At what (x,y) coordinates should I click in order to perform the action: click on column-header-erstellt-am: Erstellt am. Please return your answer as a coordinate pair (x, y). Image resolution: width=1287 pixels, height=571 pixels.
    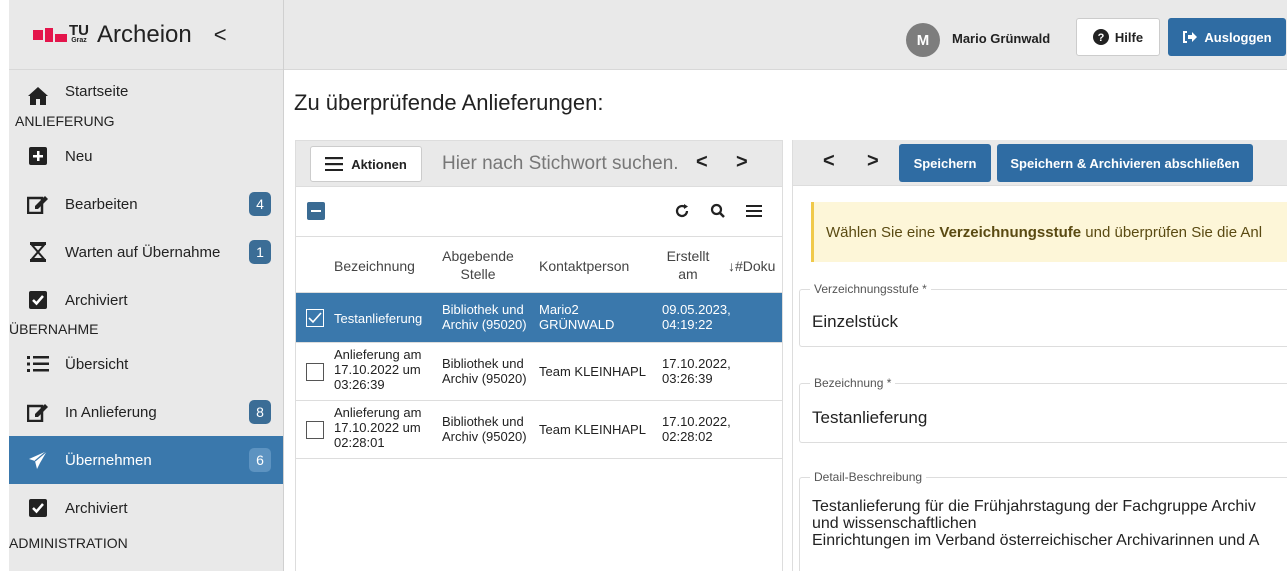
    Looking at the image, I should click on (688, 265).